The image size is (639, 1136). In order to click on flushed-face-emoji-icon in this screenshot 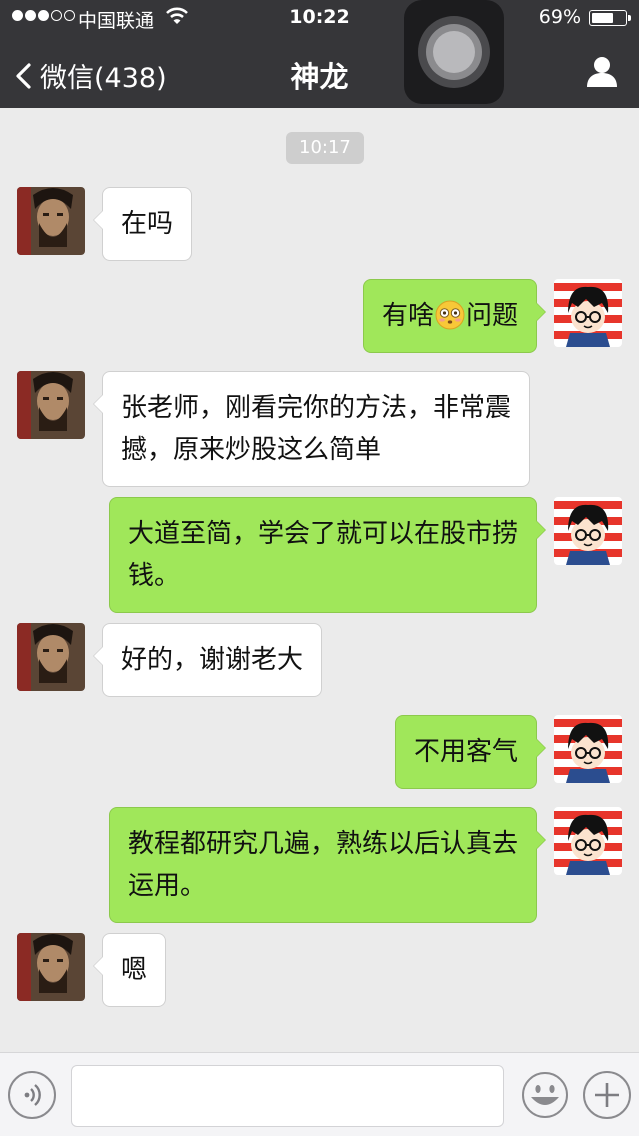, I will do `click(450, 315)`.